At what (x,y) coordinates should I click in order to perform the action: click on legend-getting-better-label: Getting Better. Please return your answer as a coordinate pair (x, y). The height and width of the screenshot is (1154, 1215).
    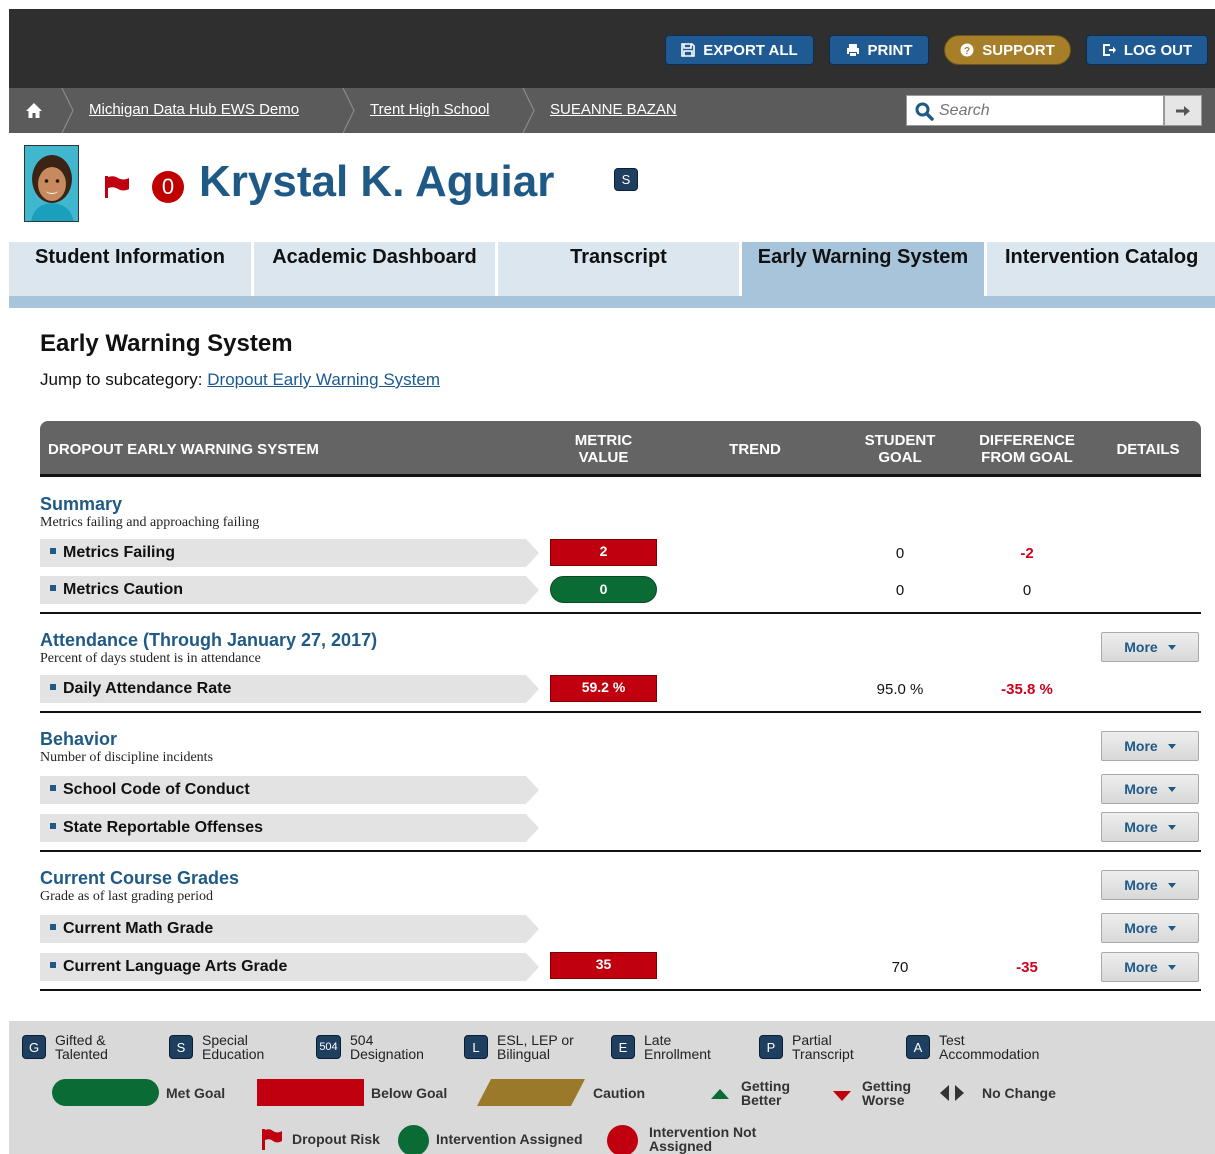
    Looking at the image, I should click on (765, 1093).